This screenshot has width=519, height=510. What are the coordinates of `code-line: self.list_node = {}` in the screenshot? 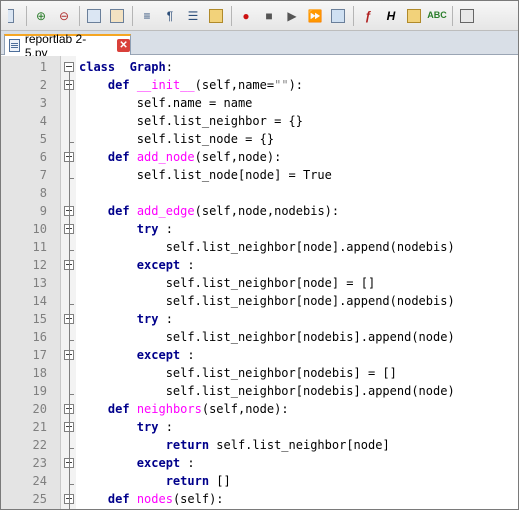 It's located at (176, 139).